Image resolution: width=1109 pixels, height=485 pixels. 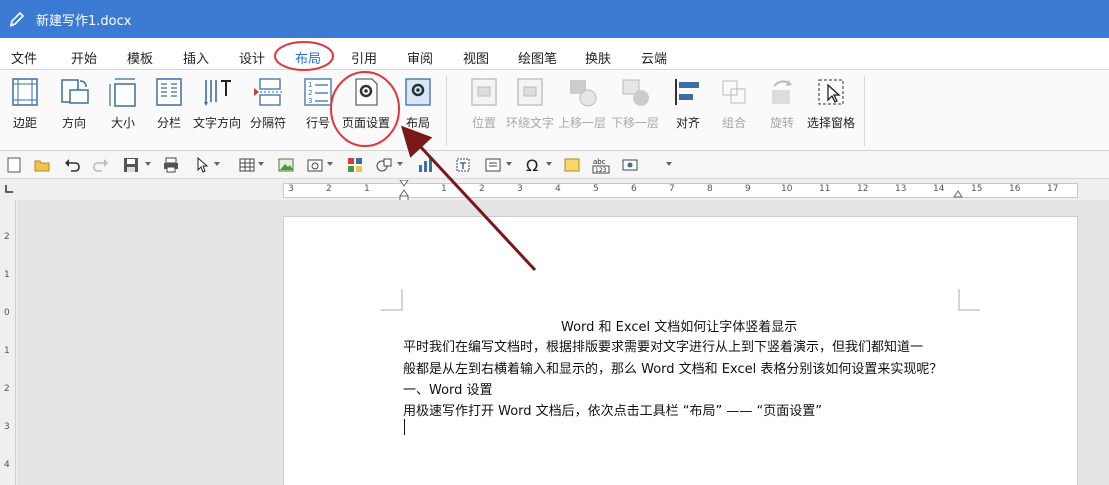 What do you see at coordinates (42, 165) in the screenshot?
I see `open-folder-icon` at bounding box center [42, 165].